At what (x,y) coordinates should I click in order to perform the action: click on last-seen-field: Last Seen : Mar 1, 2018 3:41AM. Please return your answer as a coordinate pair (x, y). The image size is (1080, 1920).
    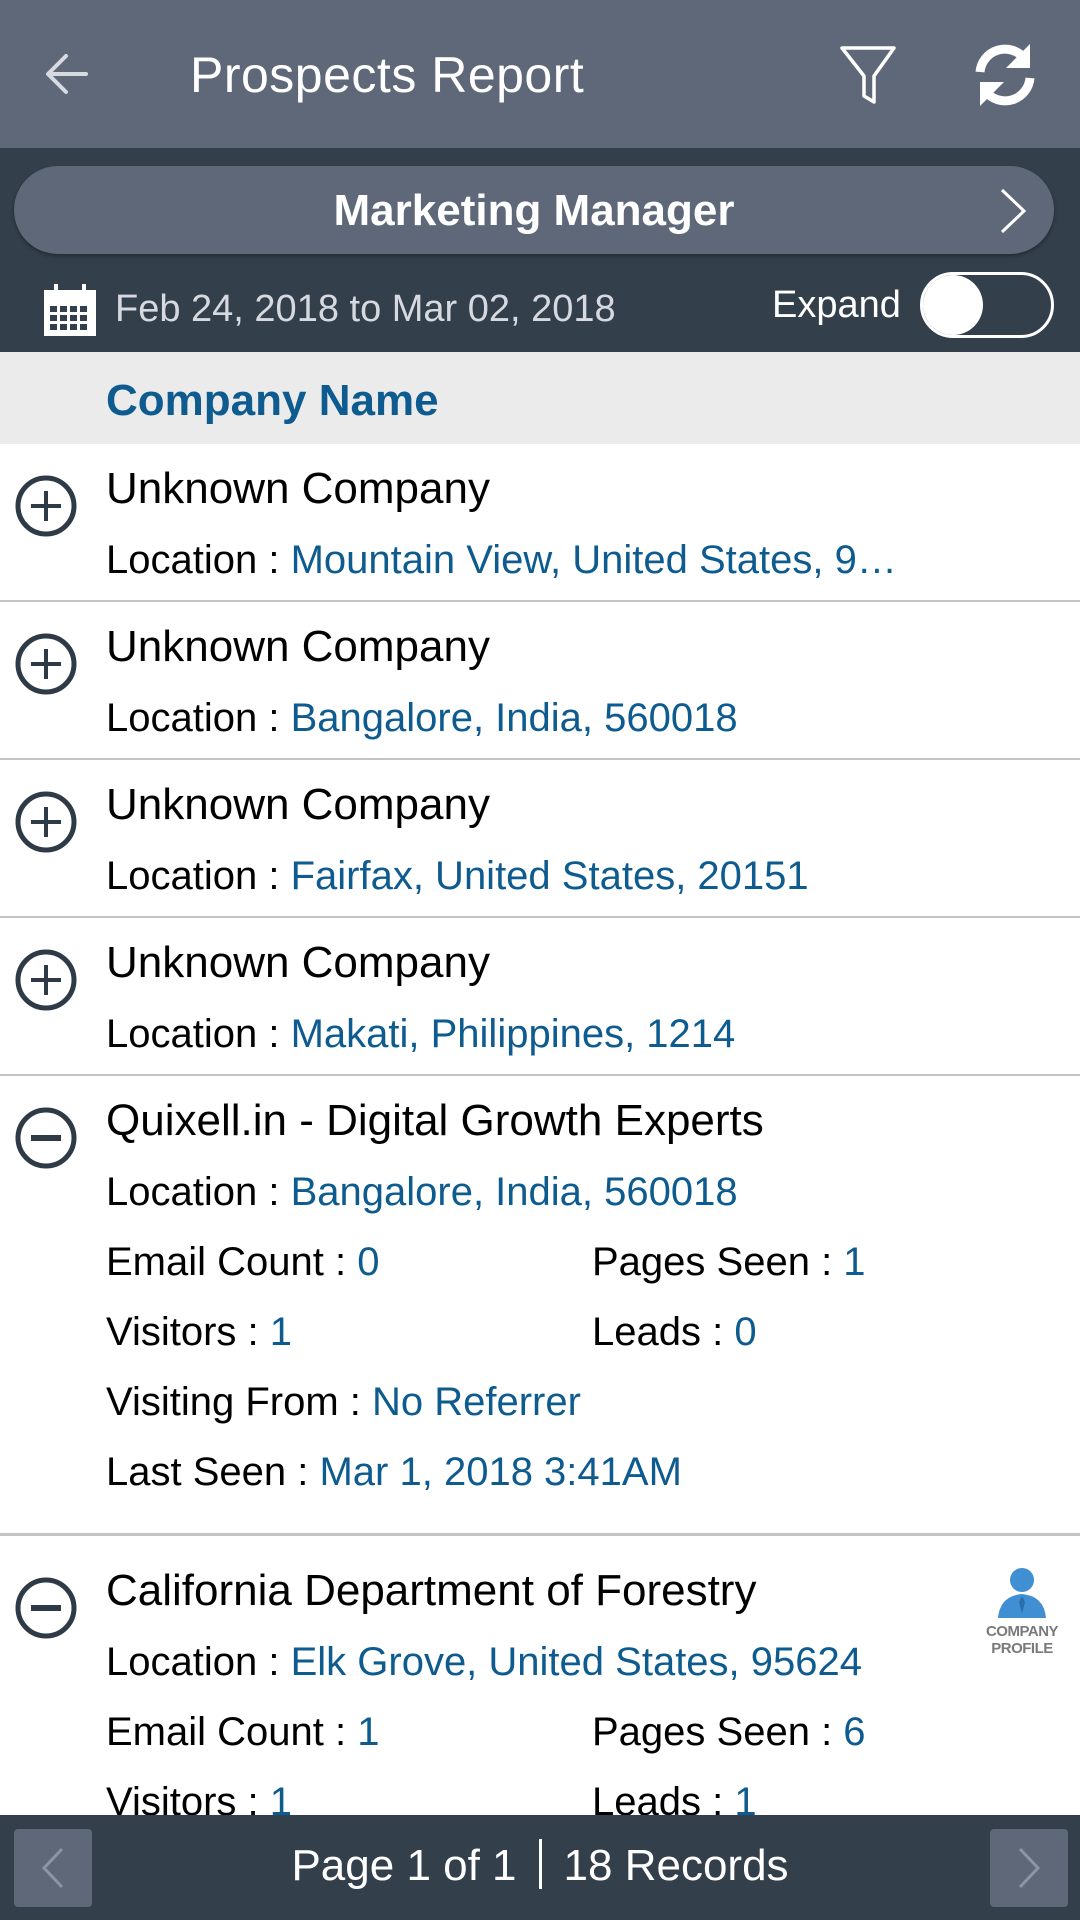
    Looking at the image, I should click on (394, 1472).